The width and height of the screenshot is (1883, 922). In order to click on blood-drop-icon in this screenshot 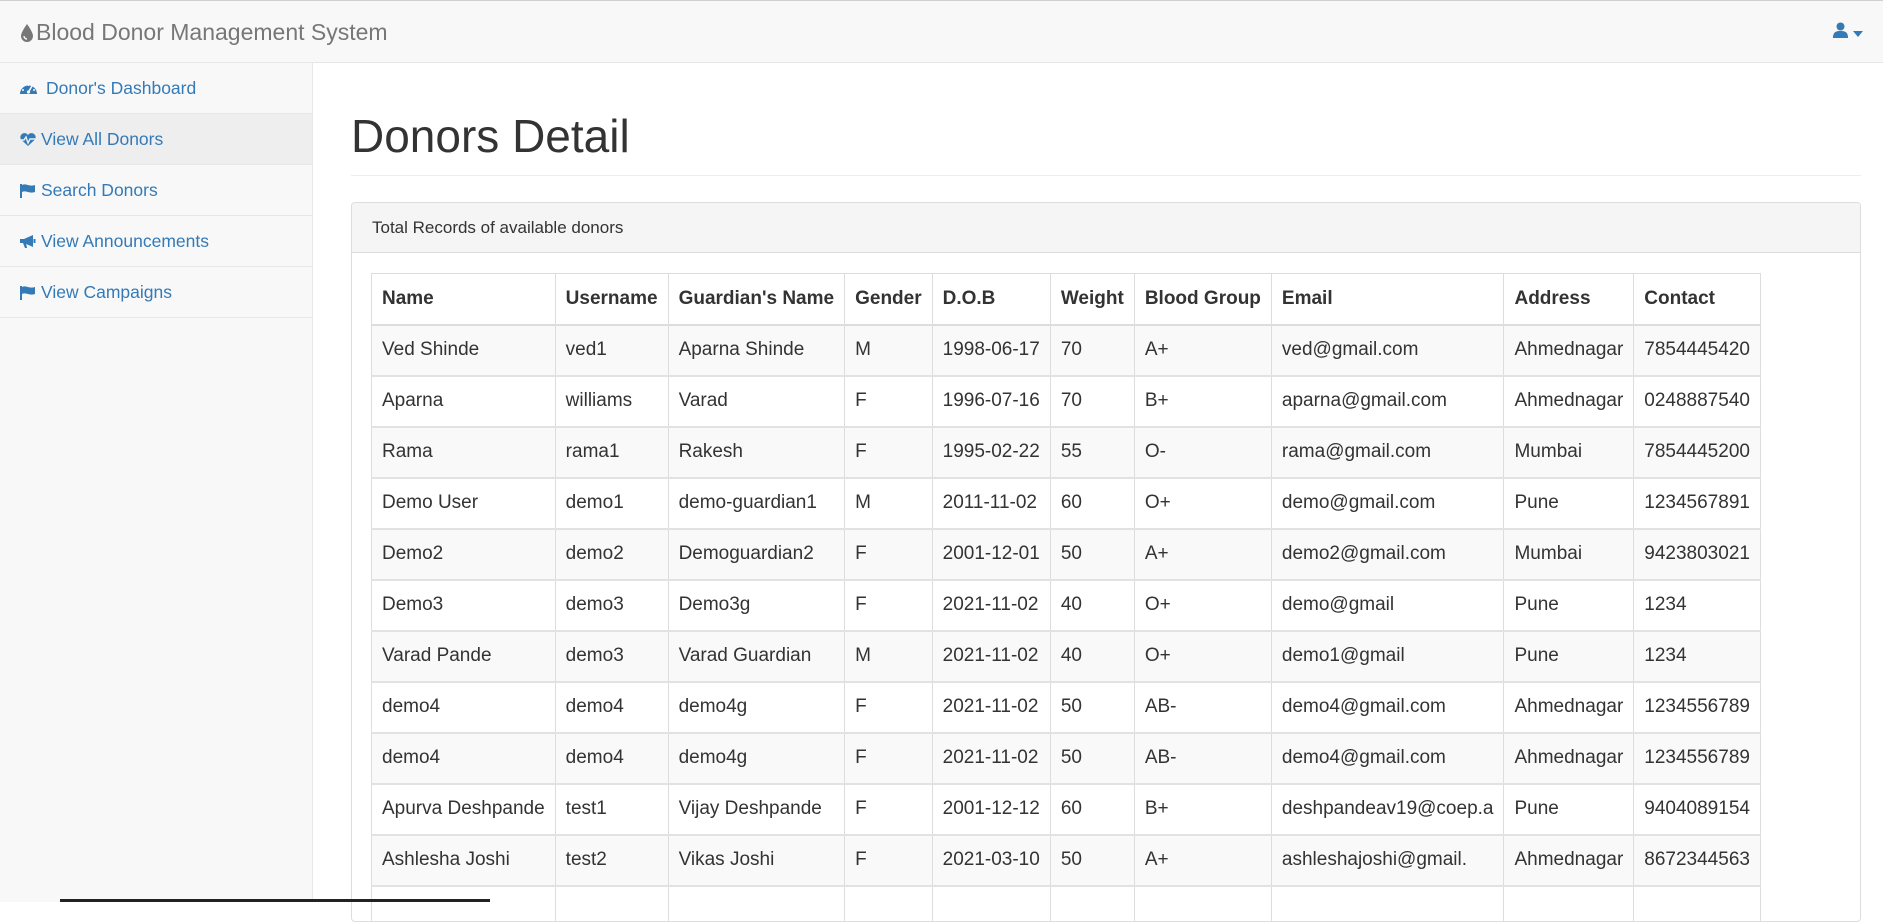, I will do `click(27, 33)`.